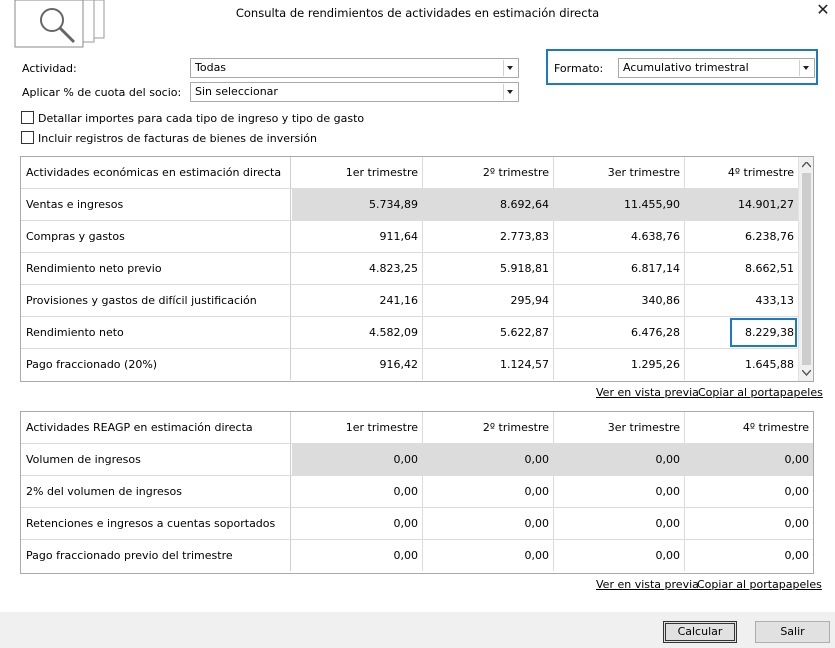 The width and height of the screenshot is (835, 648). I want to click on close-icon: ✕, so click(823, 11).